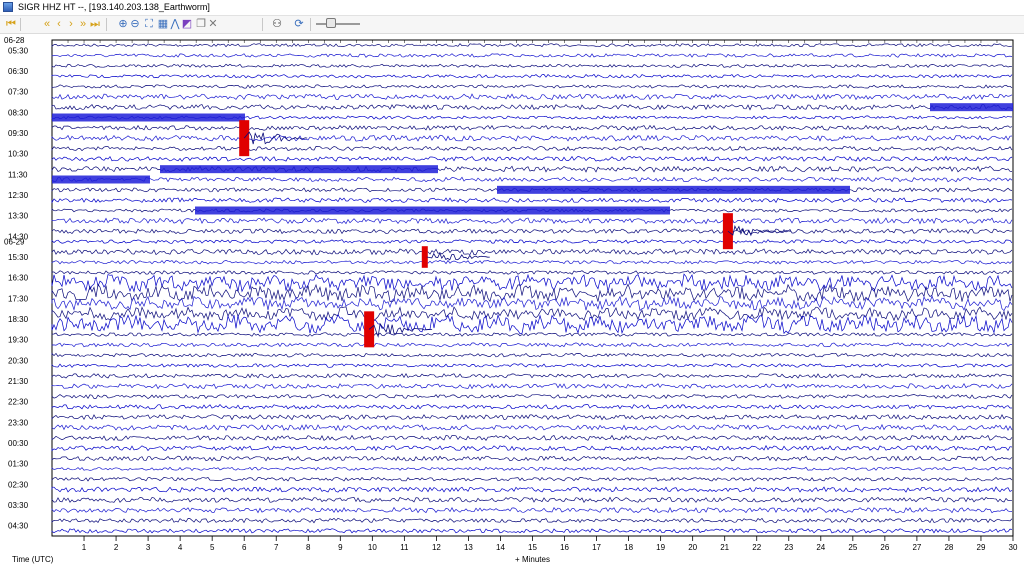 The width and height of the screenshot is (1024, 575). Describe the element at coordinates (18, 443) in the screenshot. I see `hour-label: 00:30` at that location.